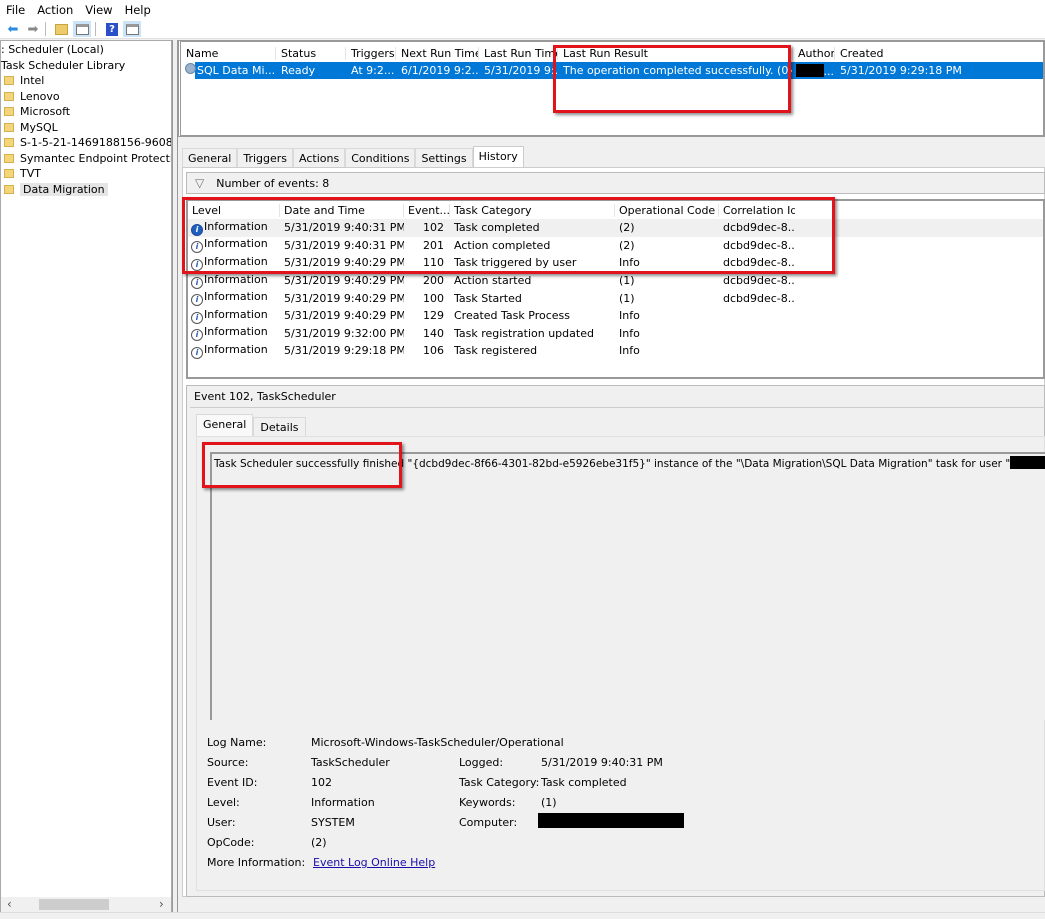 Image resolution: width=1045 pixels, height=919 pixels. I want to click on detail-tab-details: Details, so click(279, 427).